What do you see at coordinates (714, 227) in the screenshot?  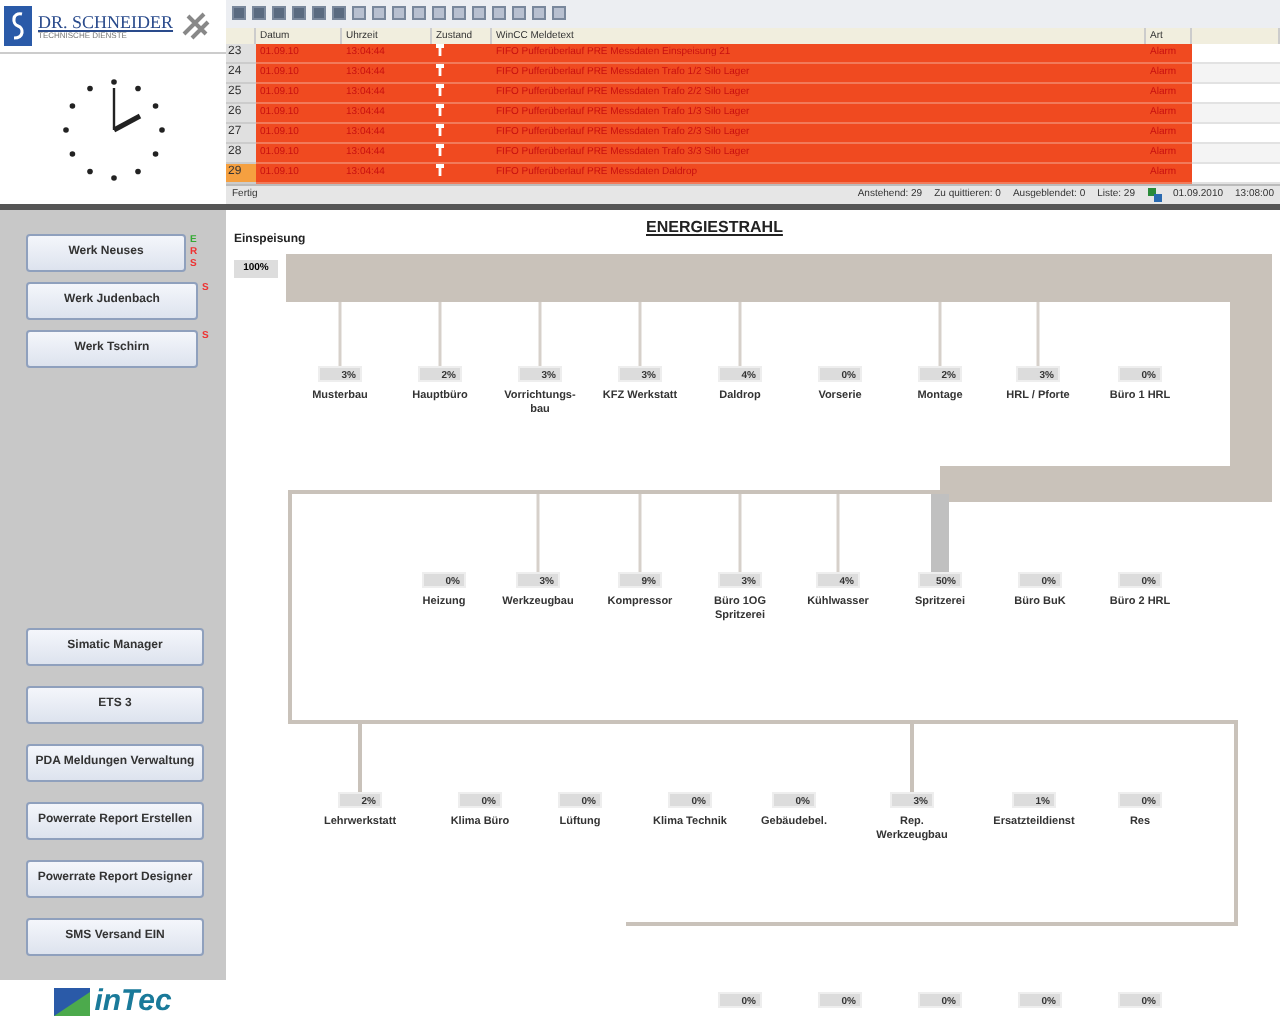 I see `diagram-title: ENERGIESTRAHL` at bounding box center [714, 227].